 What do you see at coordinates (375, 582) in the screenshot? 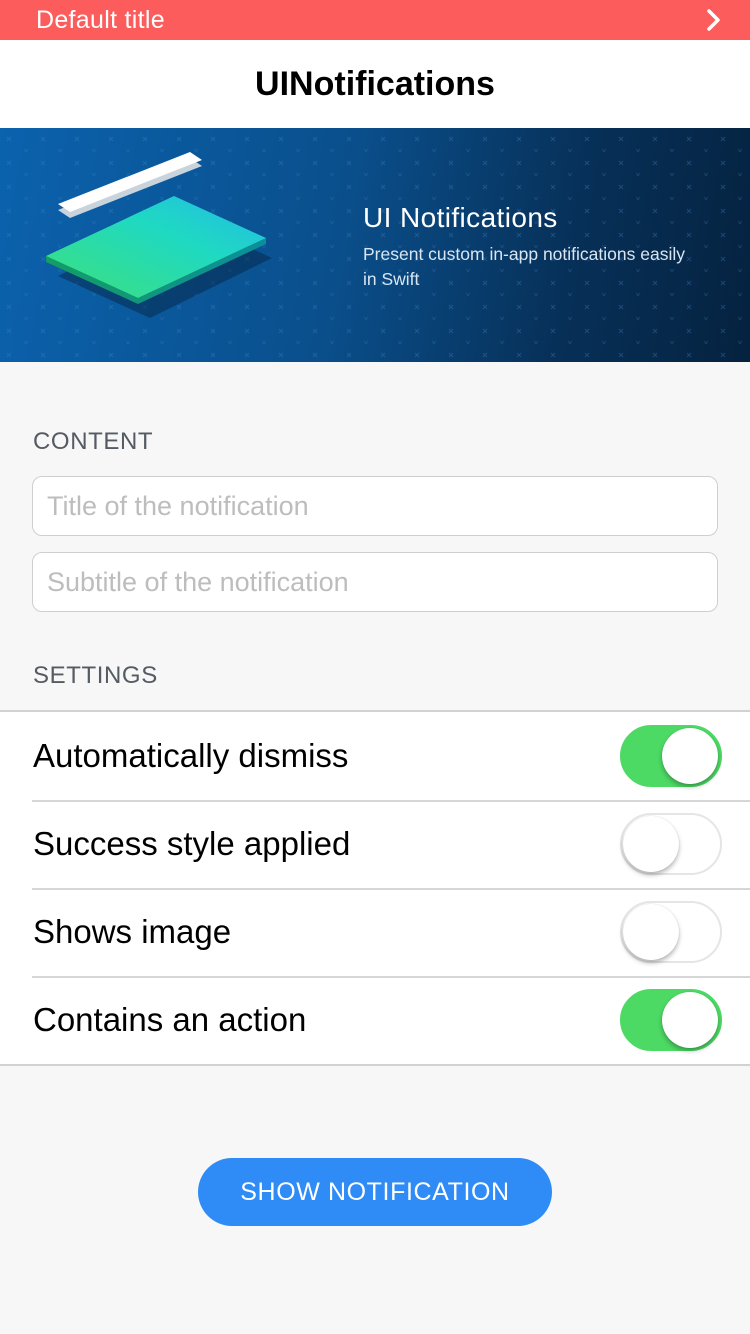
I see `notification-subtitle-input` at bounding box center [375, 582].